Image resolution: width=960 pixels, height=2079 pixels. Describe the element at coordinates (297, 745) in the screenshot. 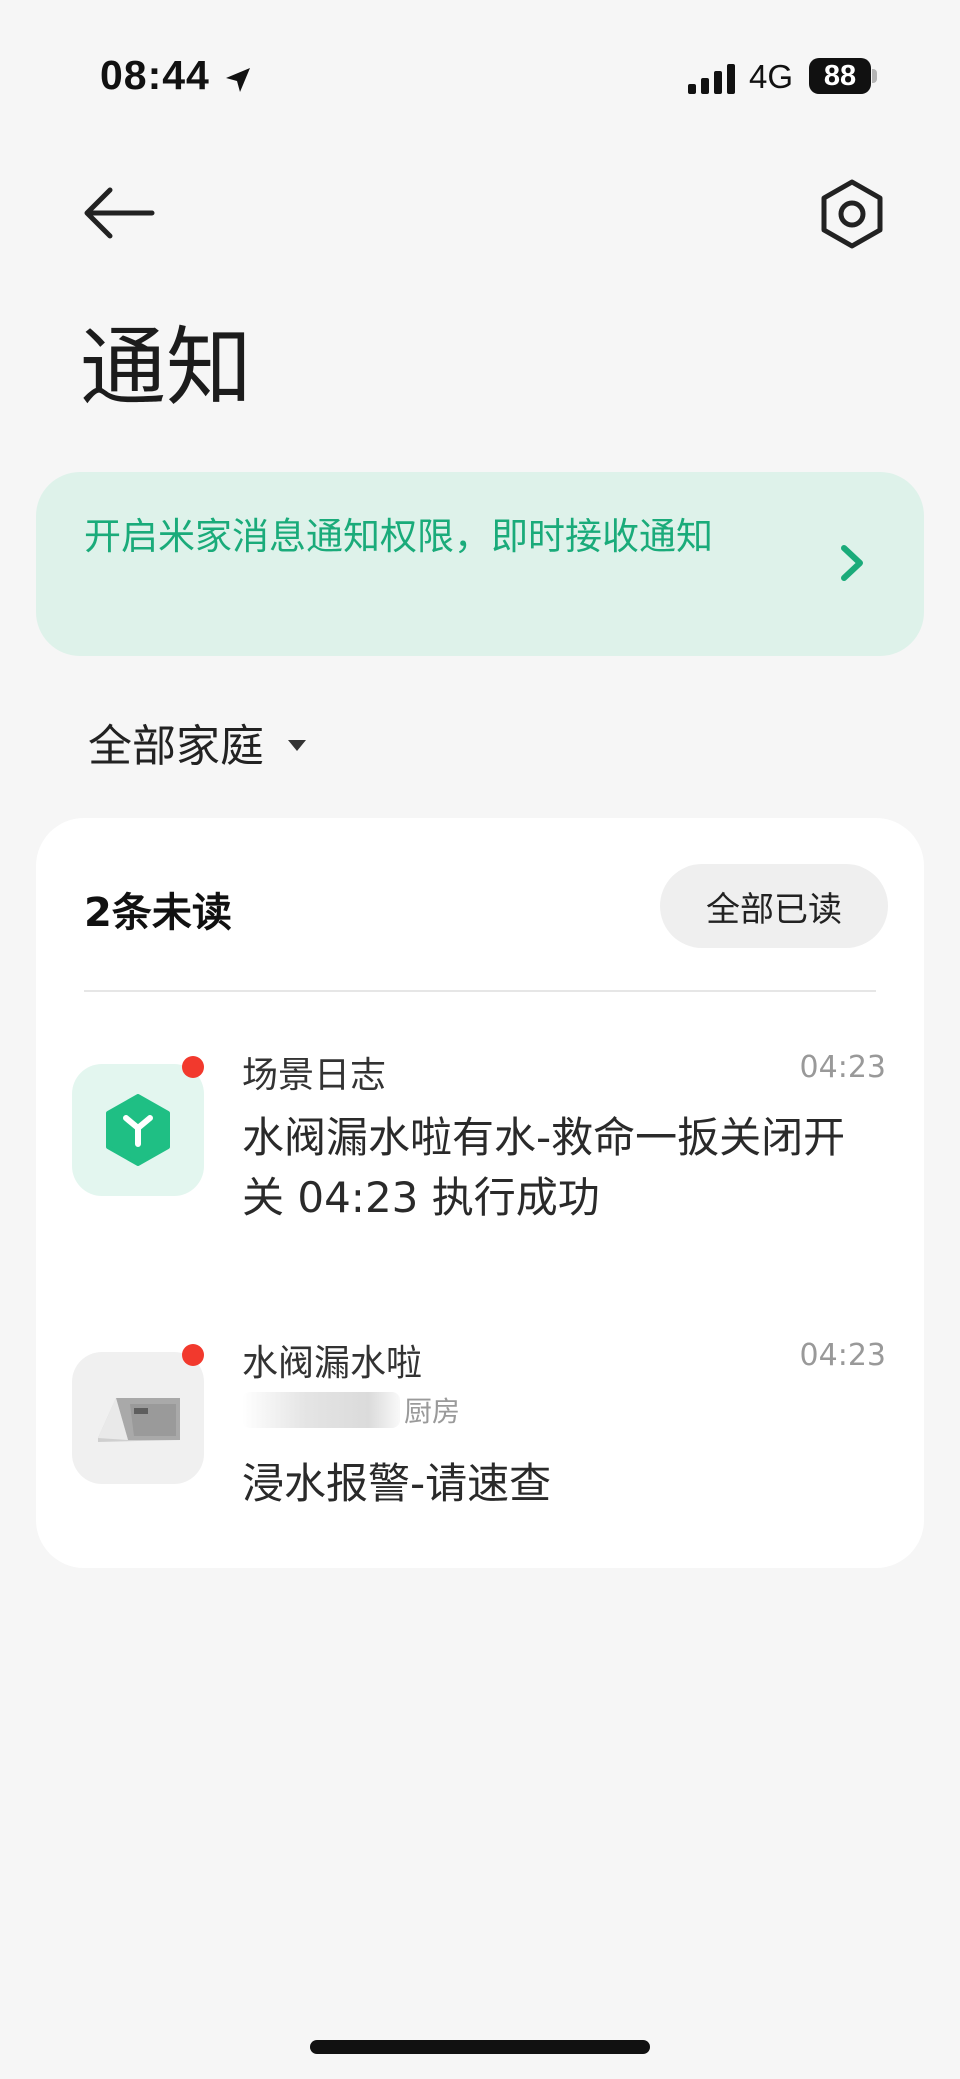

I see `caret-down-icon` at that location.